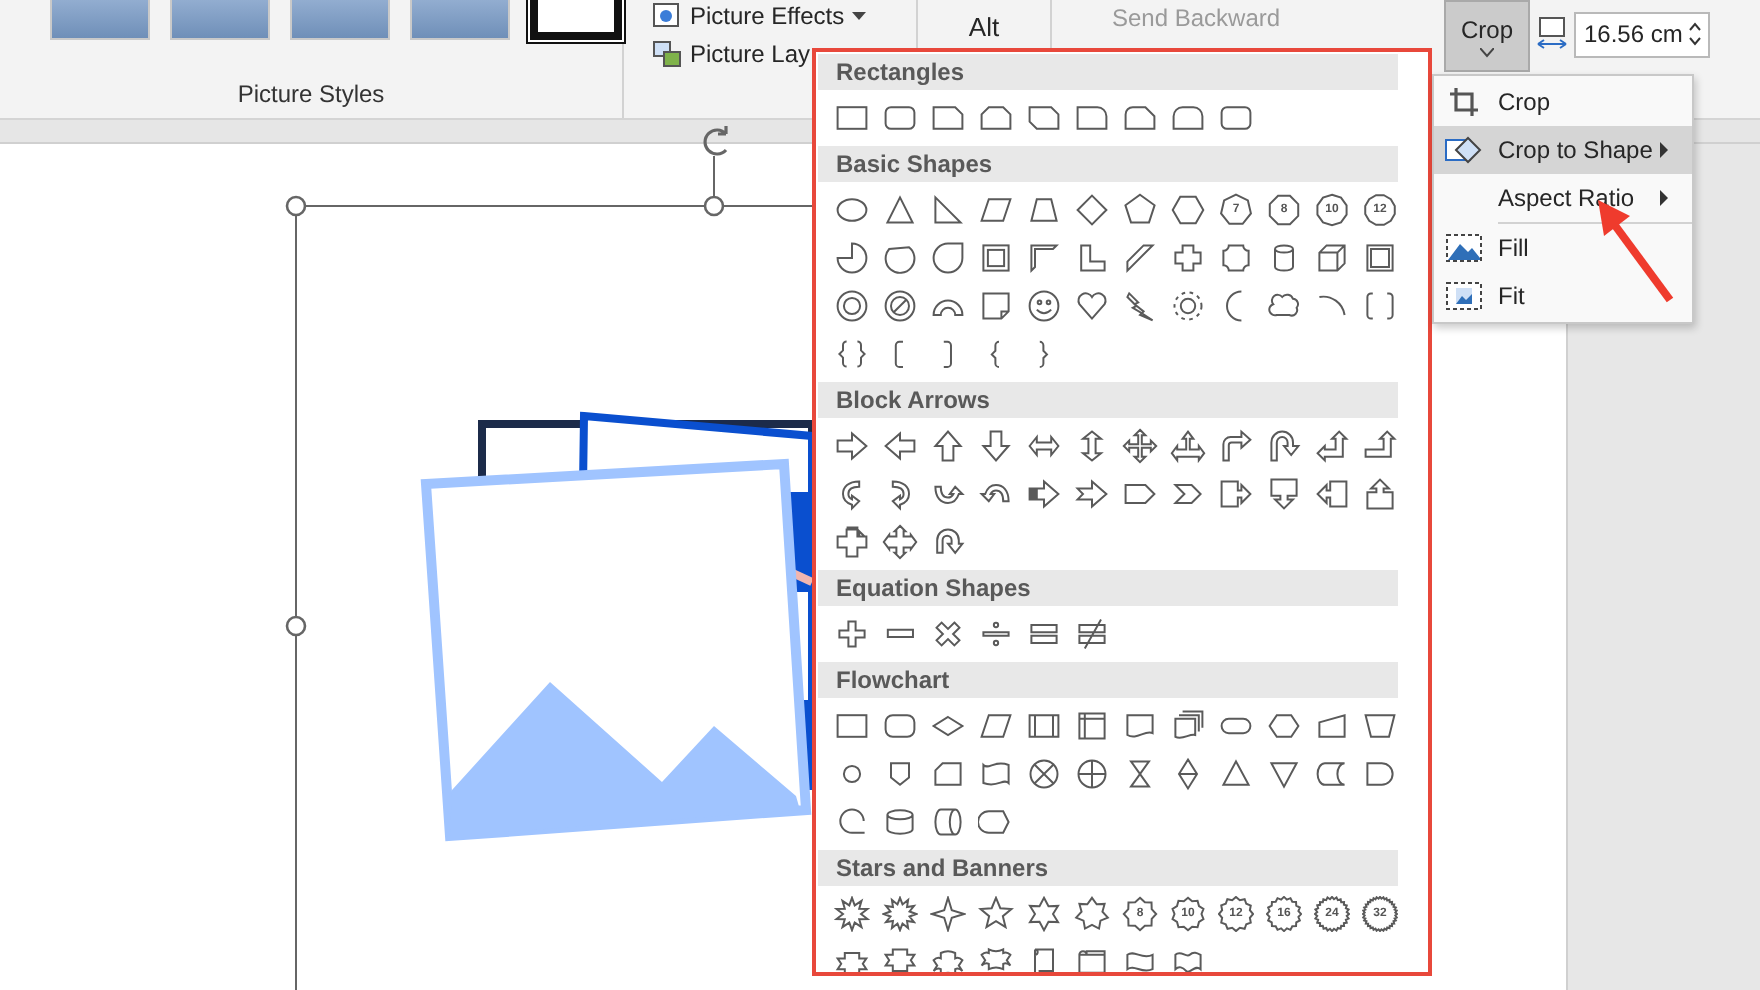 The height and width of the screenshot is (990, 1760). Describe the element at coordinates (1108, 680) in the screenshot. I see `section-header: Flowchart` at that location.